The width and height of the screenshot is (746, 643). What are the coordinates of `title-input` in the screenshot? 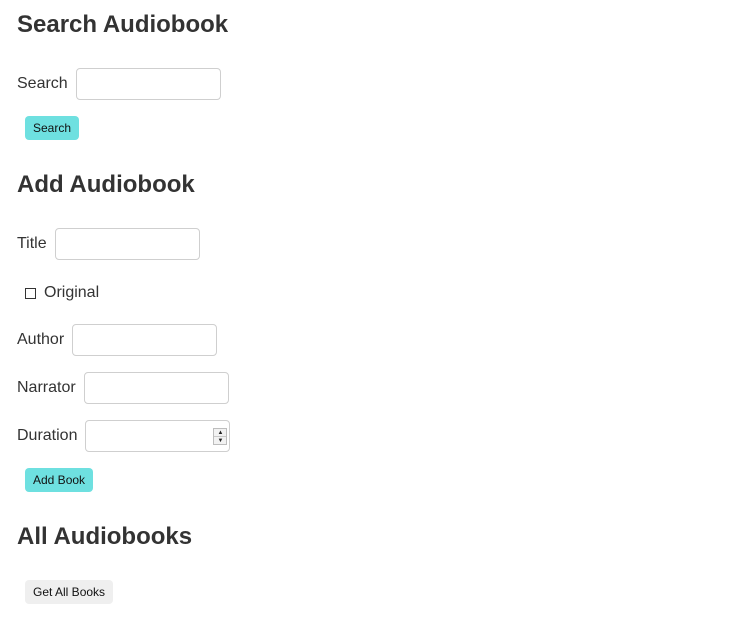 It's located at (127, 244).